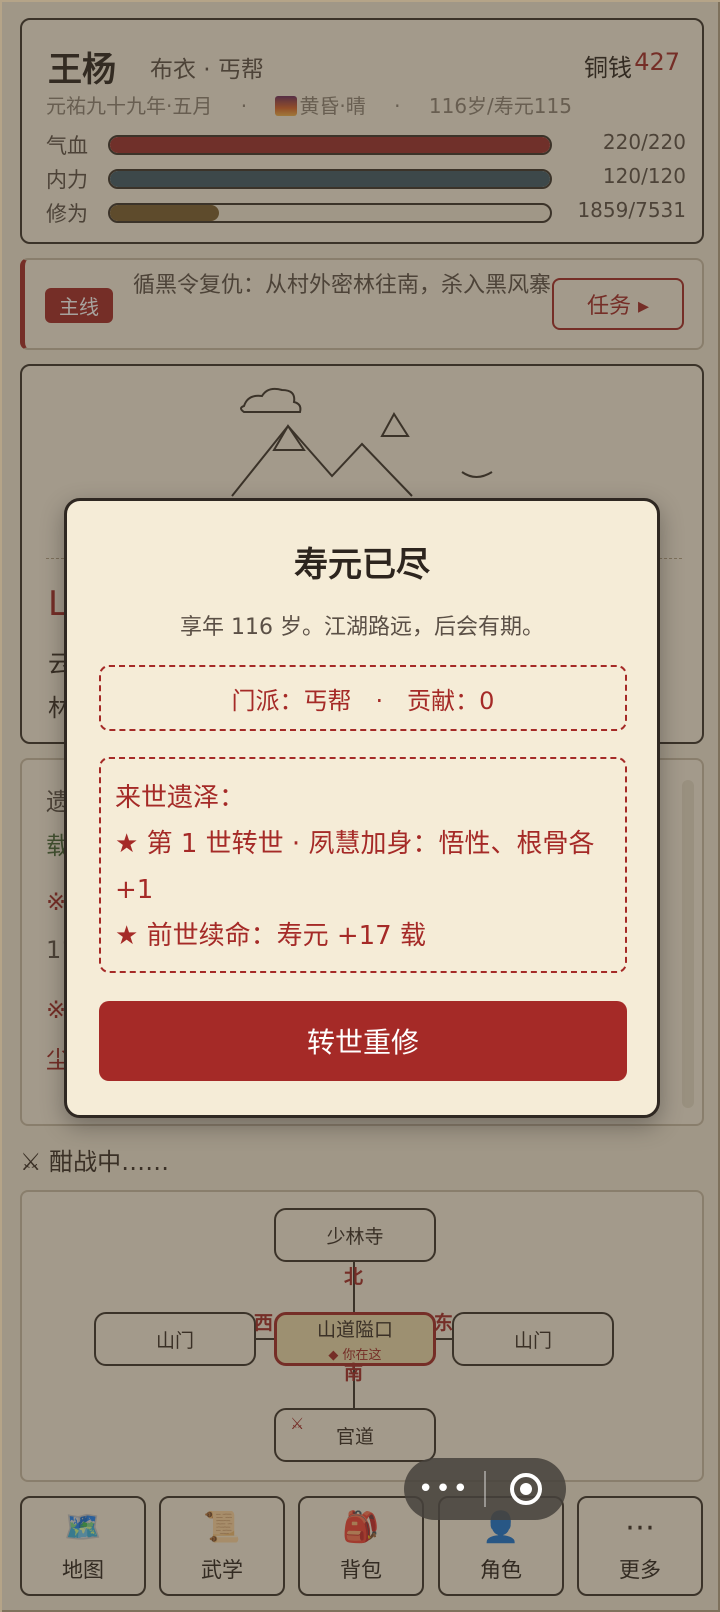 This screenshot has width=720, height=1612. Describe the element at coordinates (444, 1489) in the screenshot. I see `capsule-more-button: •••` at that location.